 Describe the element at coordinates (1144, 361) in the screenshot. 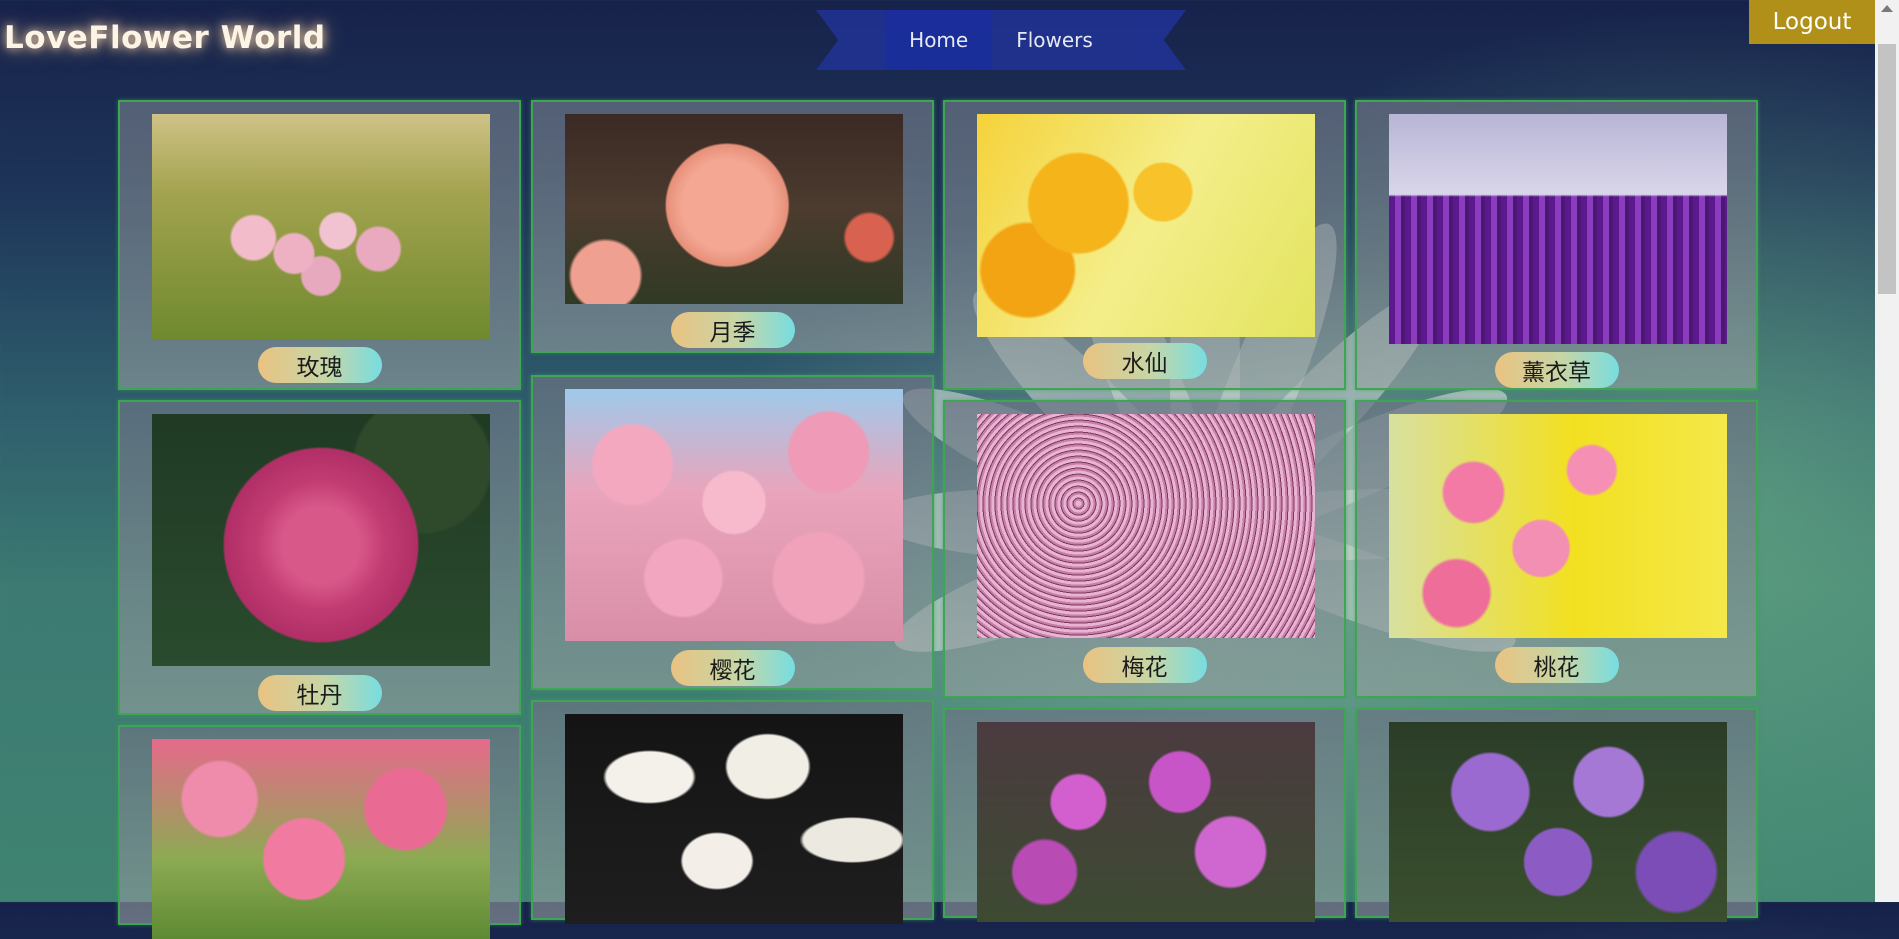

I see `flower-name-label: 水仙` at that location.